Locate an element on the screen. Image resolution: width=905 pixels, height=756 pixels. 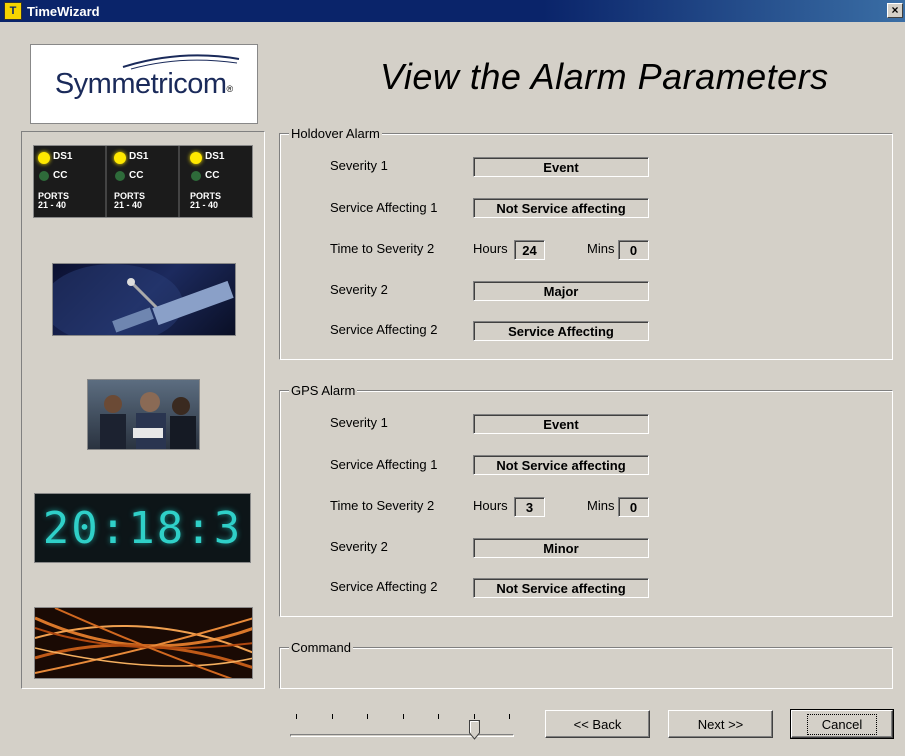
gps-hours-value: 3 is located at coordinates (529, 507).